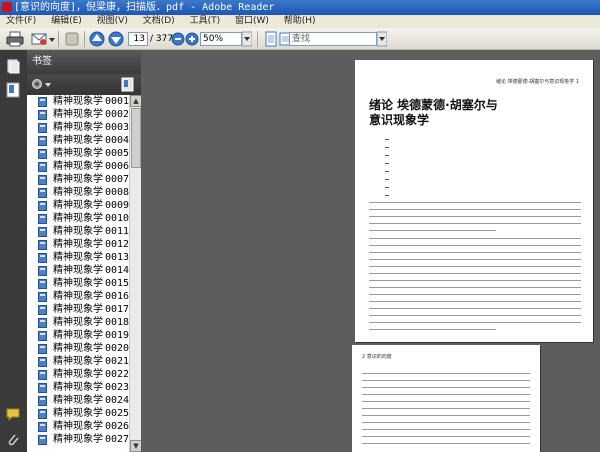  What do you see at coordinates (159, 21) in the screenshot?
I see `menu-document: 文档(D)` at bounding box center [159, 21].